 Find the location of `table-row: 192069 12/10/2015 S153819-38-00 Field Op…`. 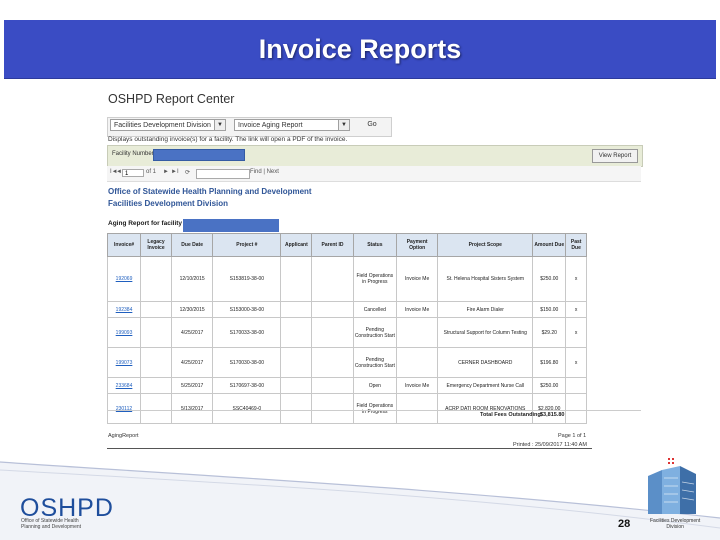

table-row: 192069 12/10/2015 S153819-38-00 Field Op… is located at coordinates (346, 279).